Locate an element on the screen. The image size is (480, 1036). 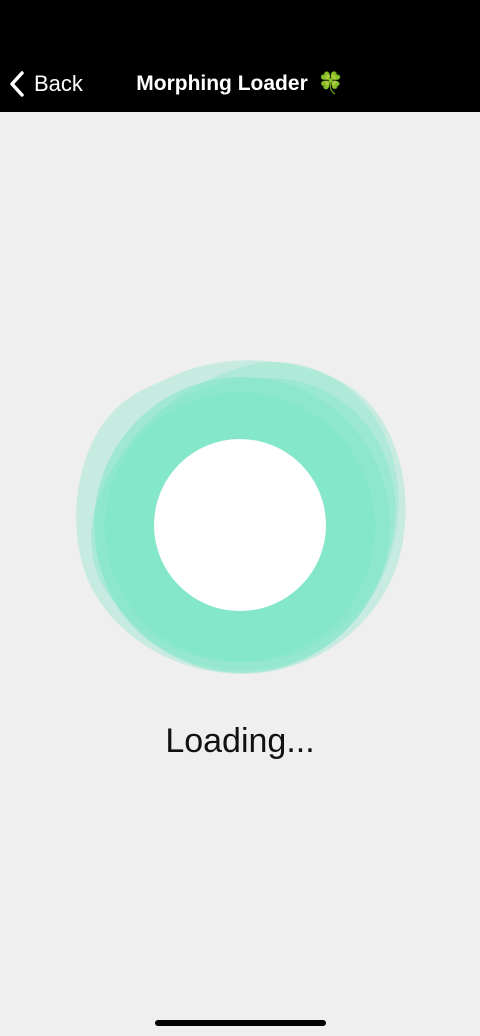
home-indicator is located at coordinates (240, 1023).